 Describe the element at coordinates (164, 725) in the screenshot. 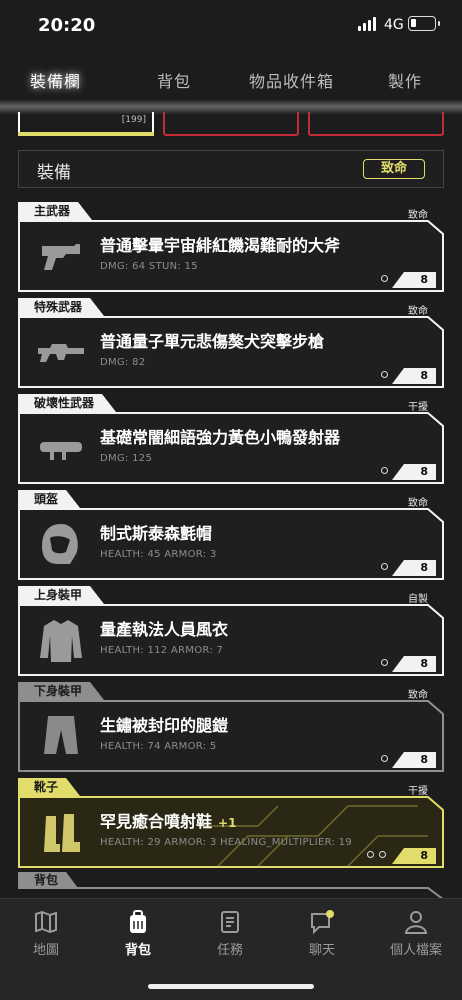

I see `item-name: 生鏽被封印的腿鎧` at that location.